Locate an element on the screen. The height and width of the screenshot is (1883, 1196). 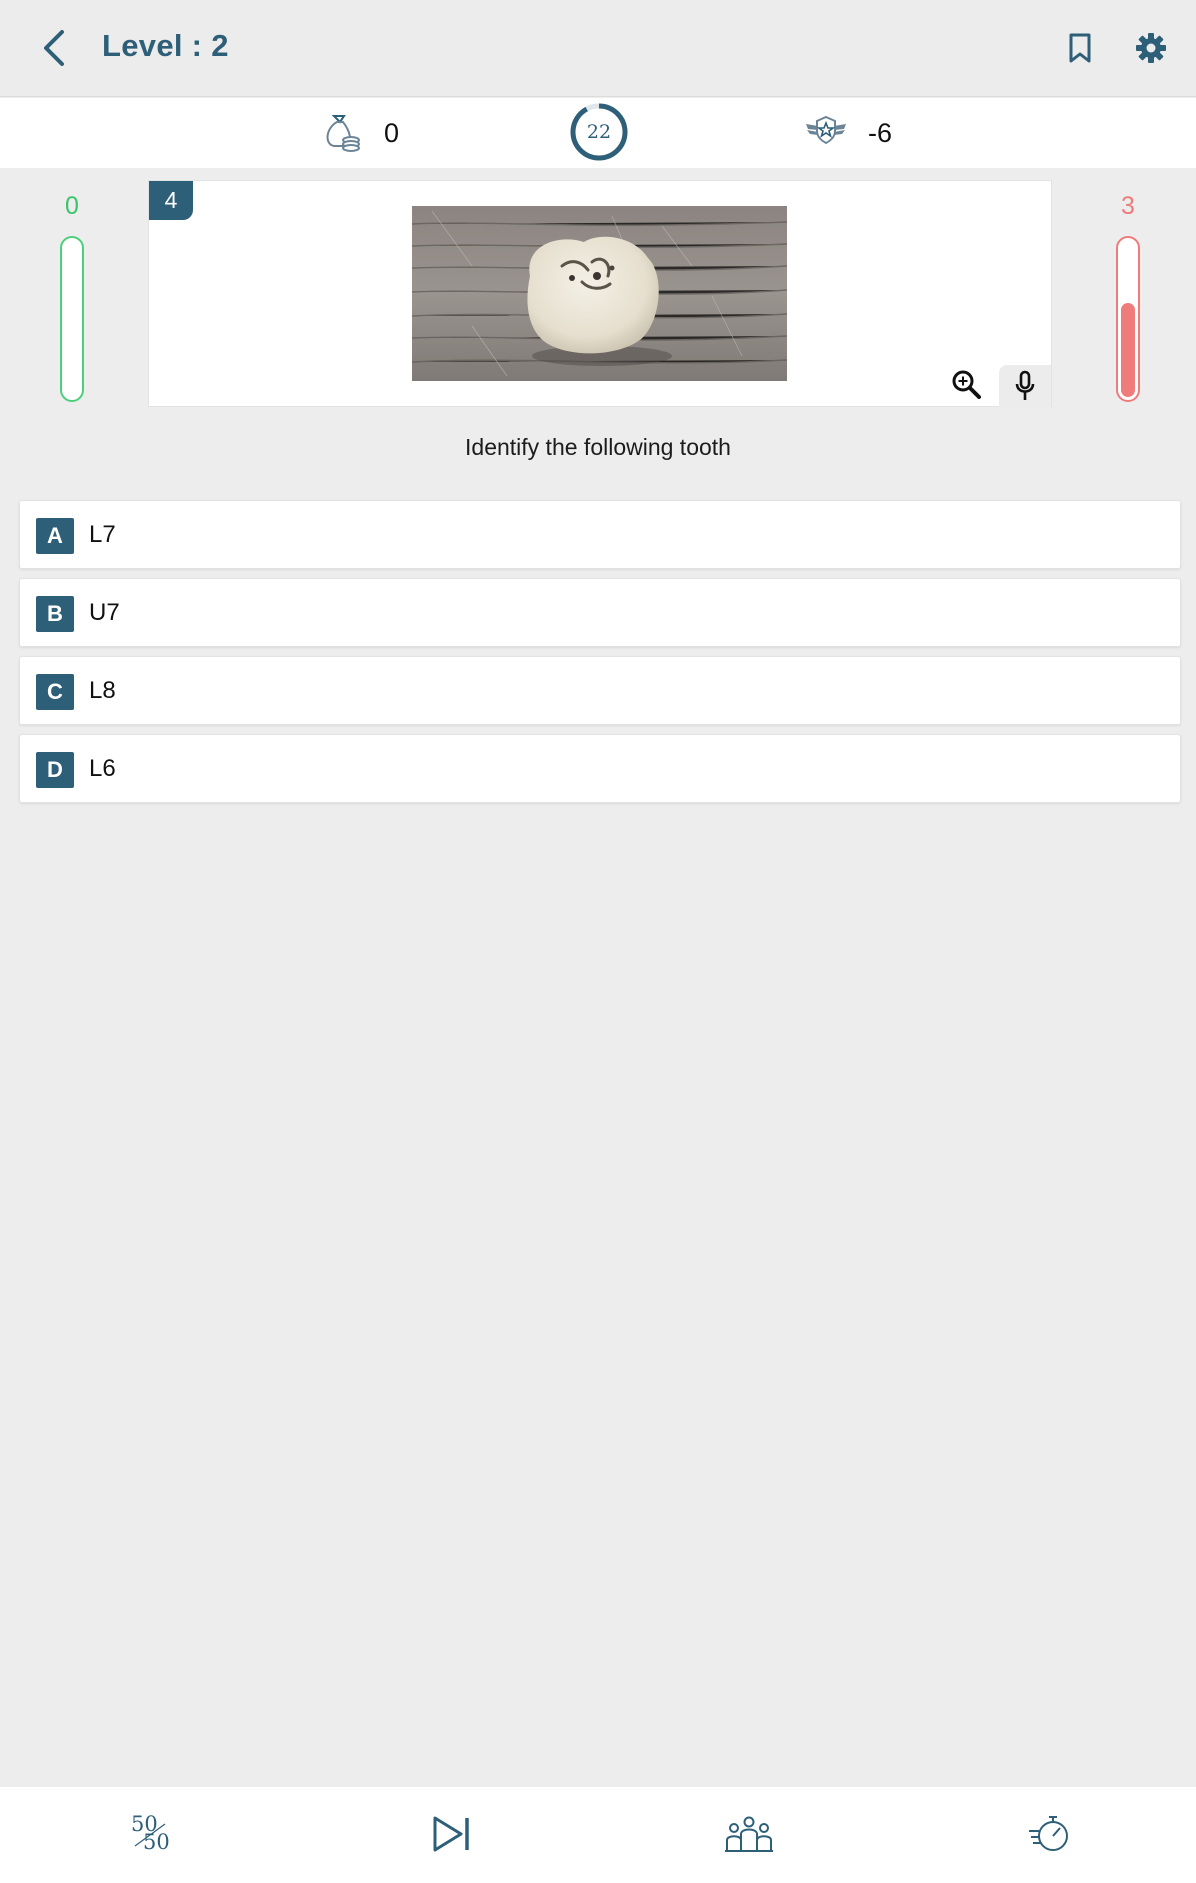
extra-time-icon is located at coordinates (1048, 1833).